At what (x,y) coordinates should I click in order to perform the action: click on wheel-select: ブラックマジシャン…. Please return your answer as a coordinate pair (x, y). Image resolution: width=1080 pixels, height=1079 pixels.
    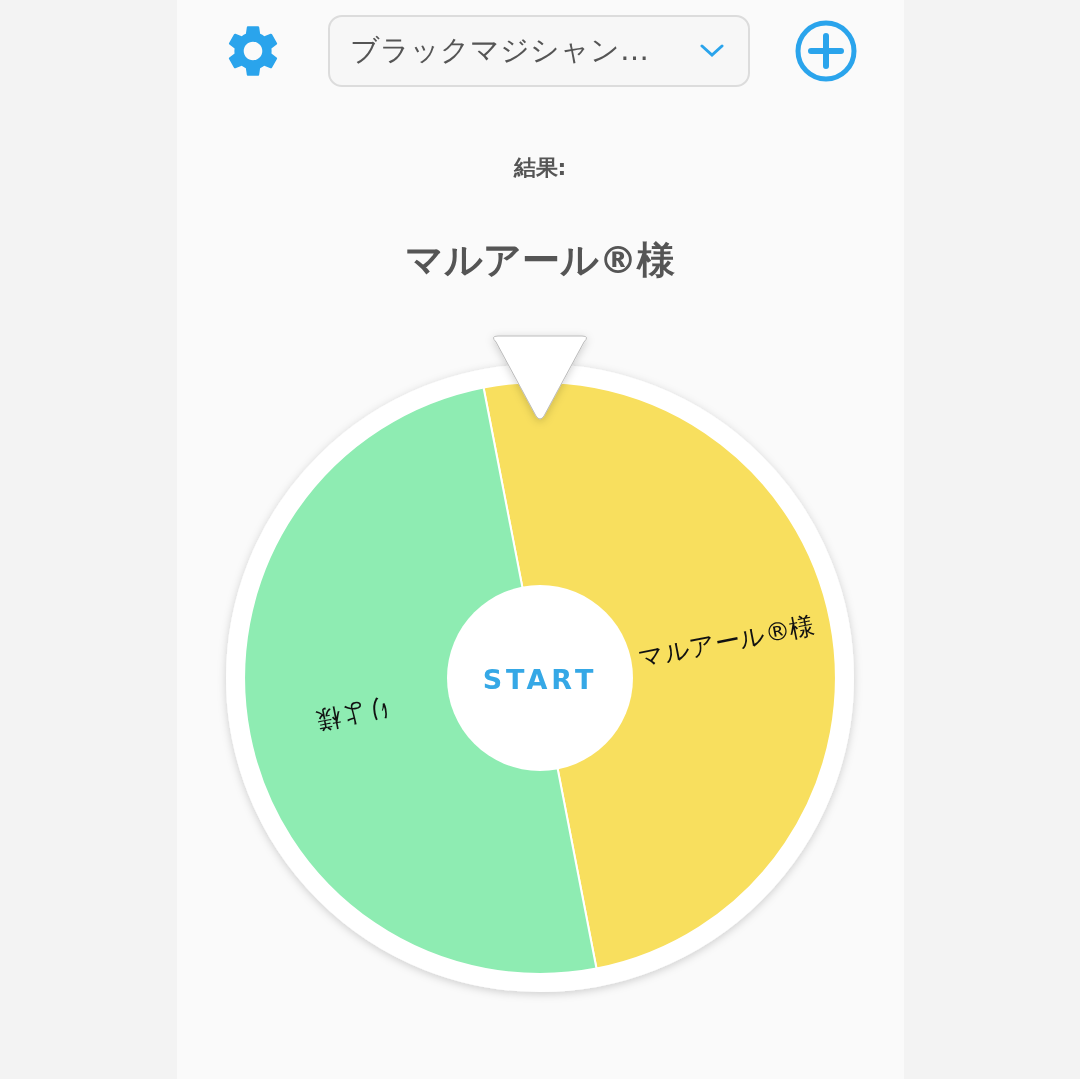
    Looking at the image, I should click on (539, 51).